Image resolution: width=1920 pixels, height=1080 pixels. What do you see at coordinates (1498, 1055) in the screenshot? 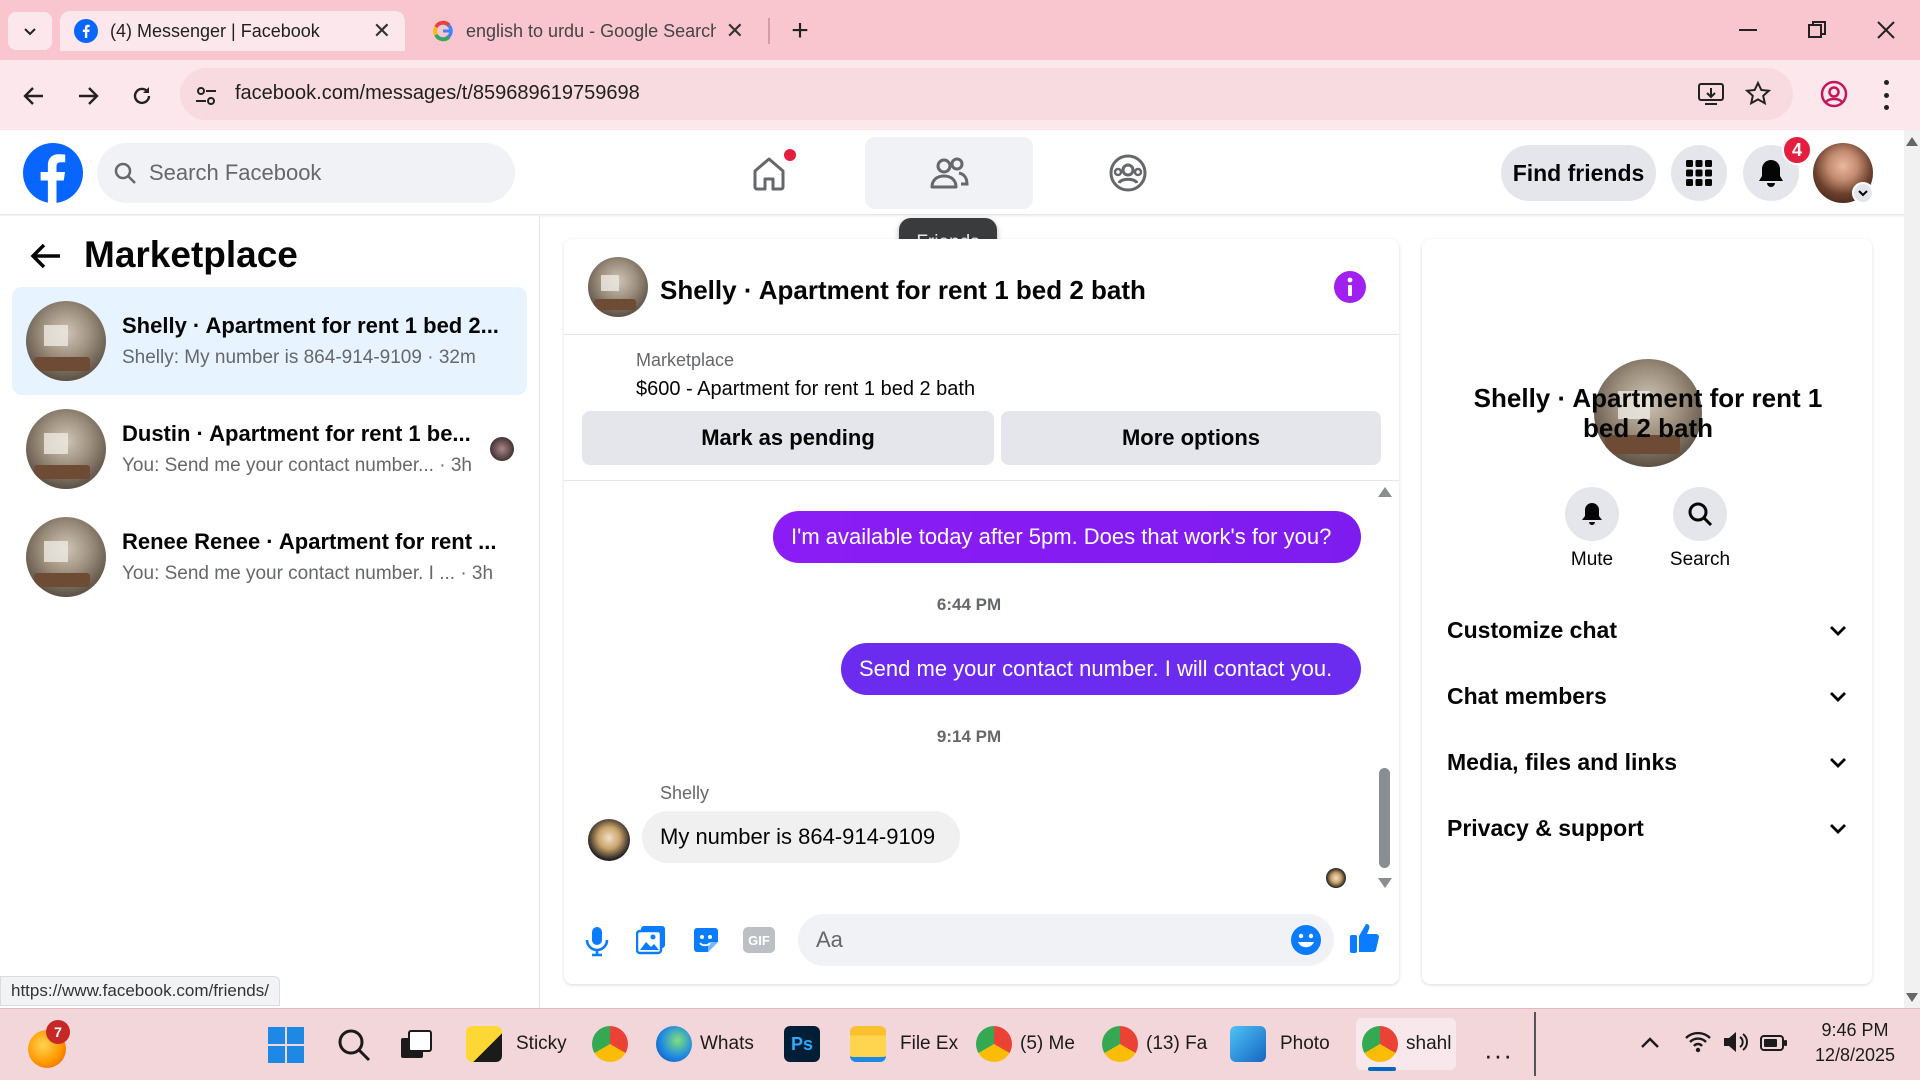
I see `more-apps-icon: ···` at bounding box center [1498, 1055].